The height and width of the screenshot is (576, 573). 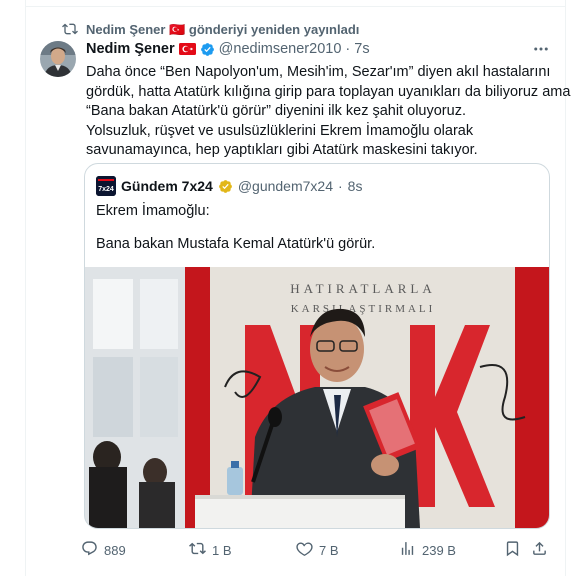 I want to click on like-count: 7 B, so click(x=329, y=550).